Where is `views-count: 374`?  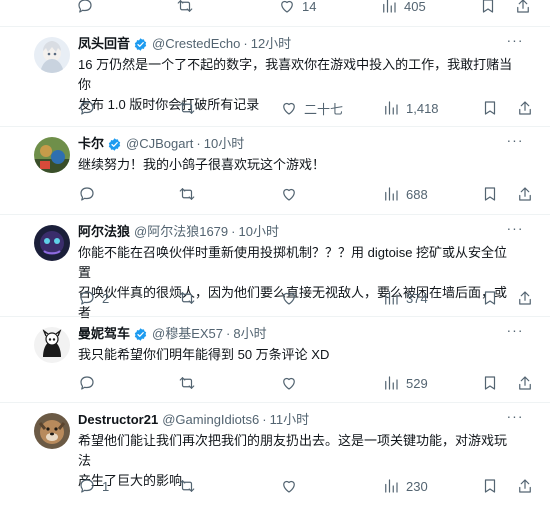
views-count: 374 is located at coordinates (417, 298).